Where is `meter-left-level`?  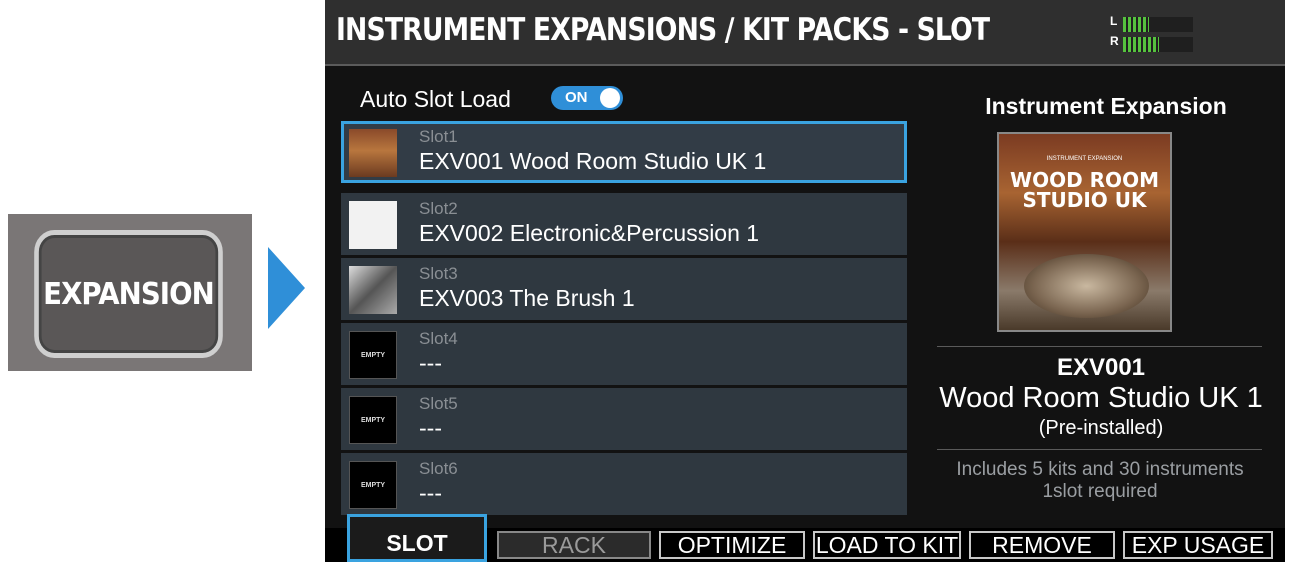
meter-left-level is located at coordinates (1136, 24).